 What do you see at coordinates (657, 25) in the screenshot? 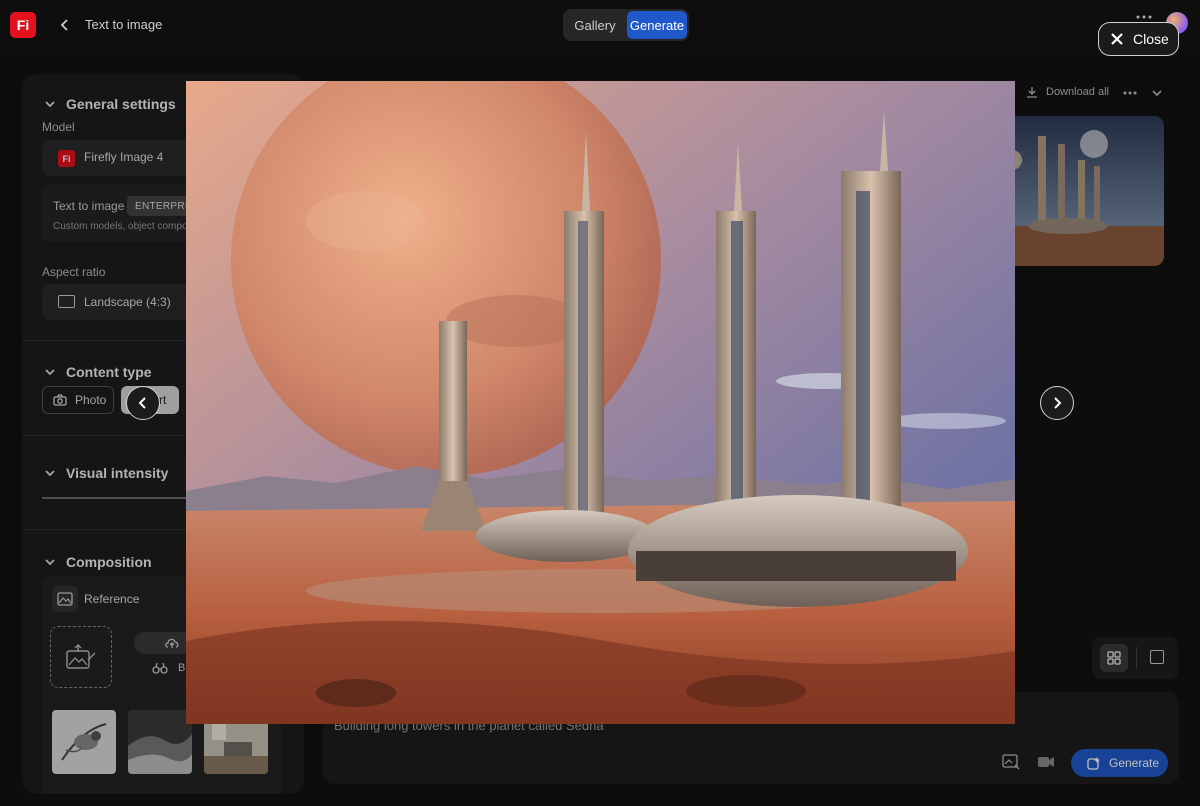
I see `tab-generate: Generate` at bounding box center [657, 25].